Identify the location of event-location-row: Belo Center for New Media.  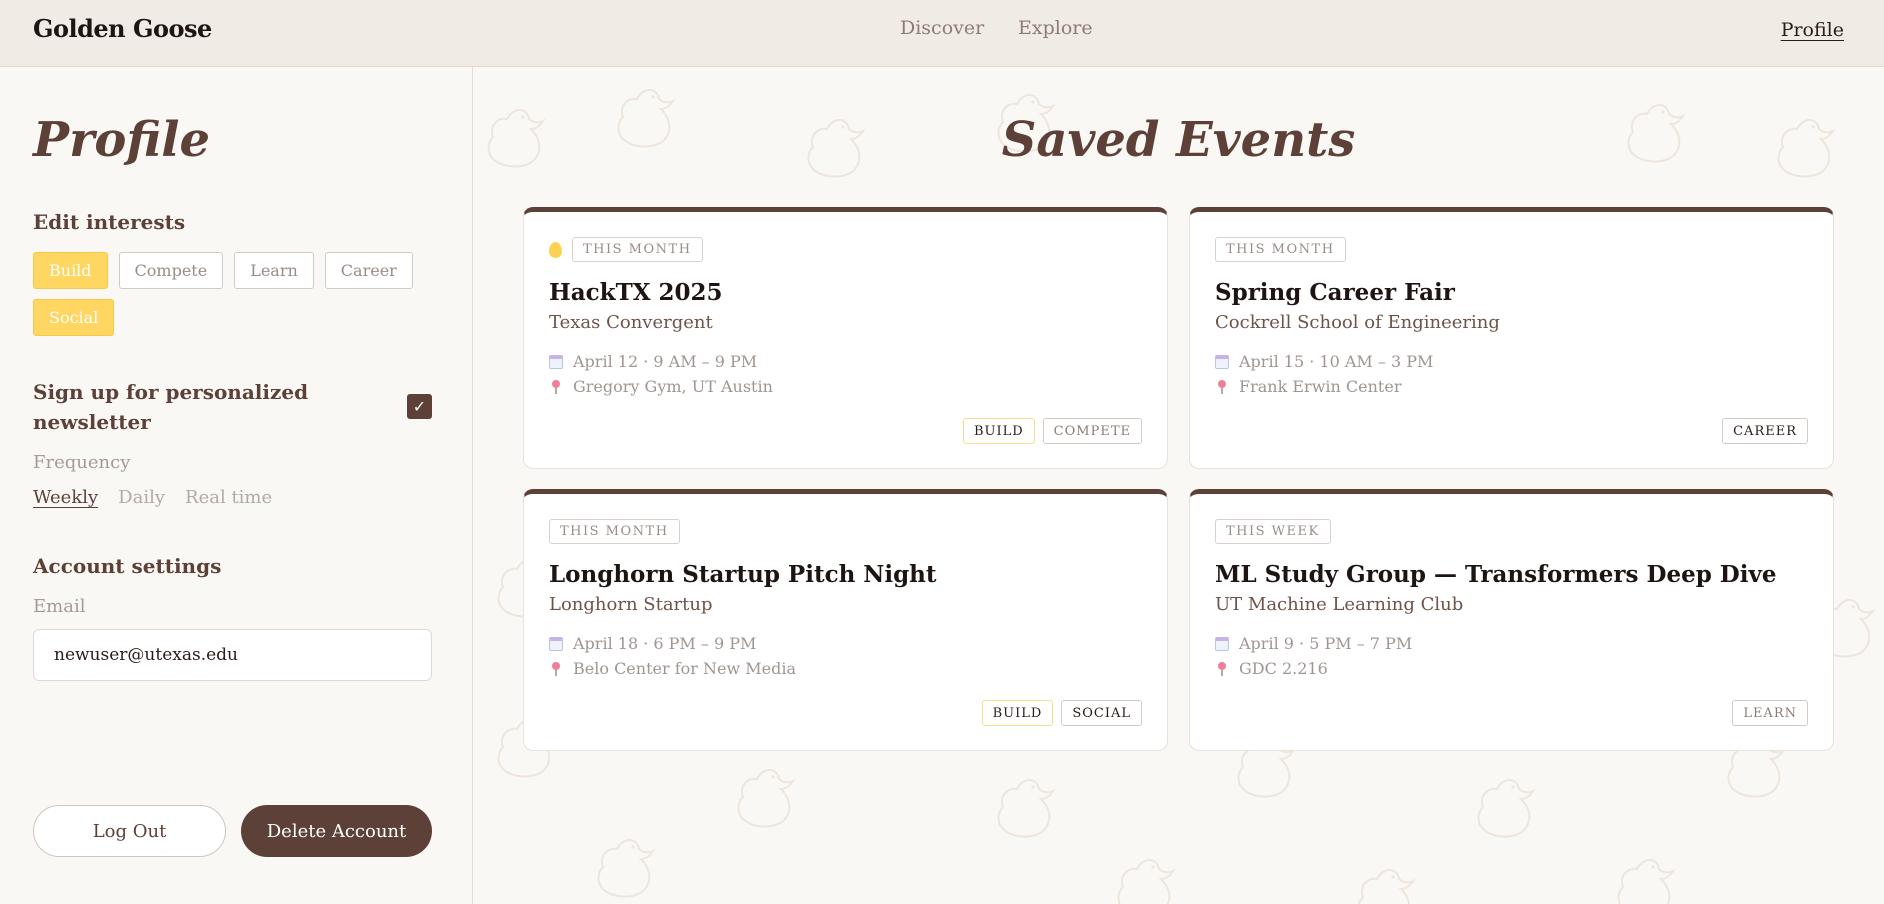
(672, 668).